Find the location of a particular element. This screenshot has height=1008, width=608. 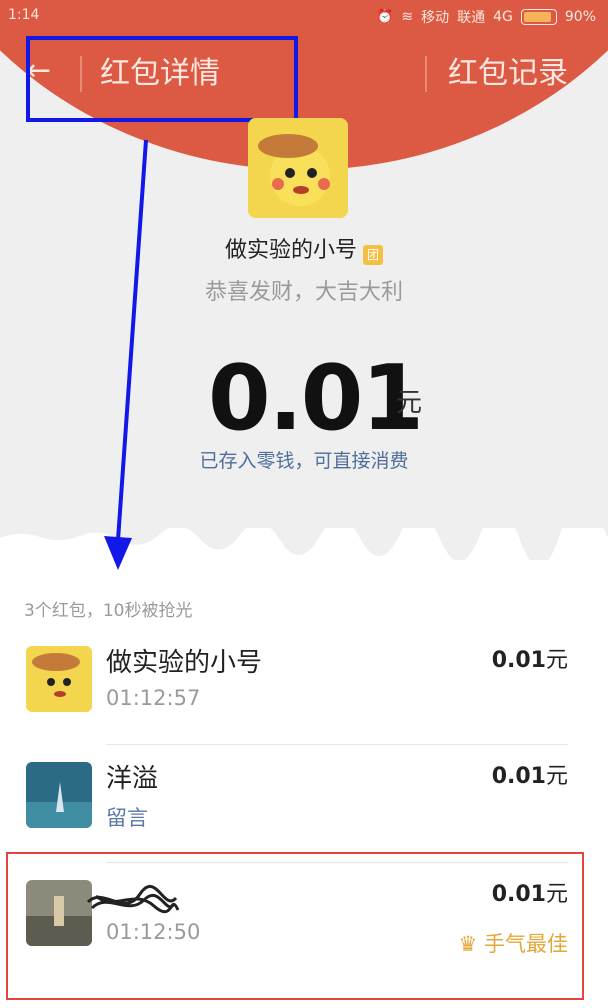

leave-message-link: 留言 is located at coordinates (127, 817).